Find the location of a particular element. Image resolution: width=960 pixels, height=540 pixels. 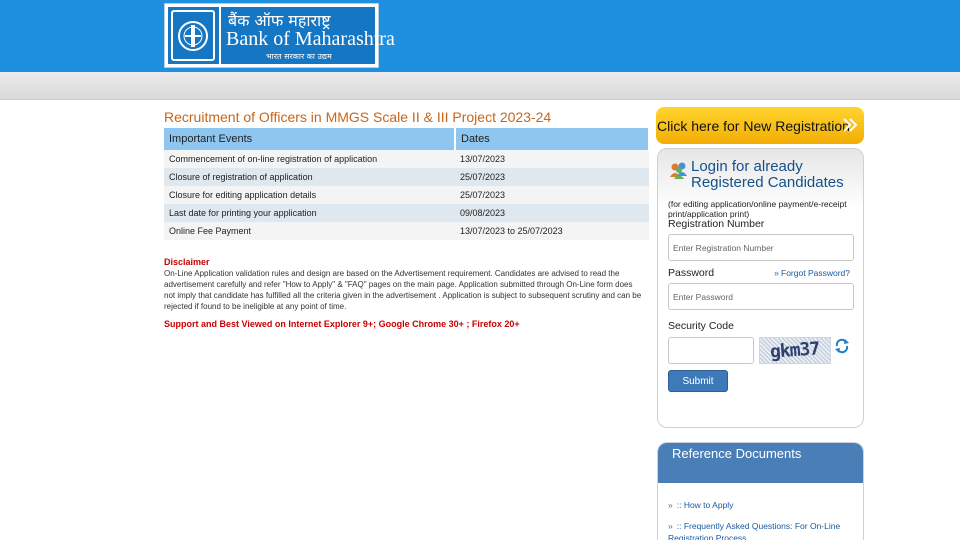

logo-tagline: भारत सरकार का उद्यम is located at coordinates (299, 56).